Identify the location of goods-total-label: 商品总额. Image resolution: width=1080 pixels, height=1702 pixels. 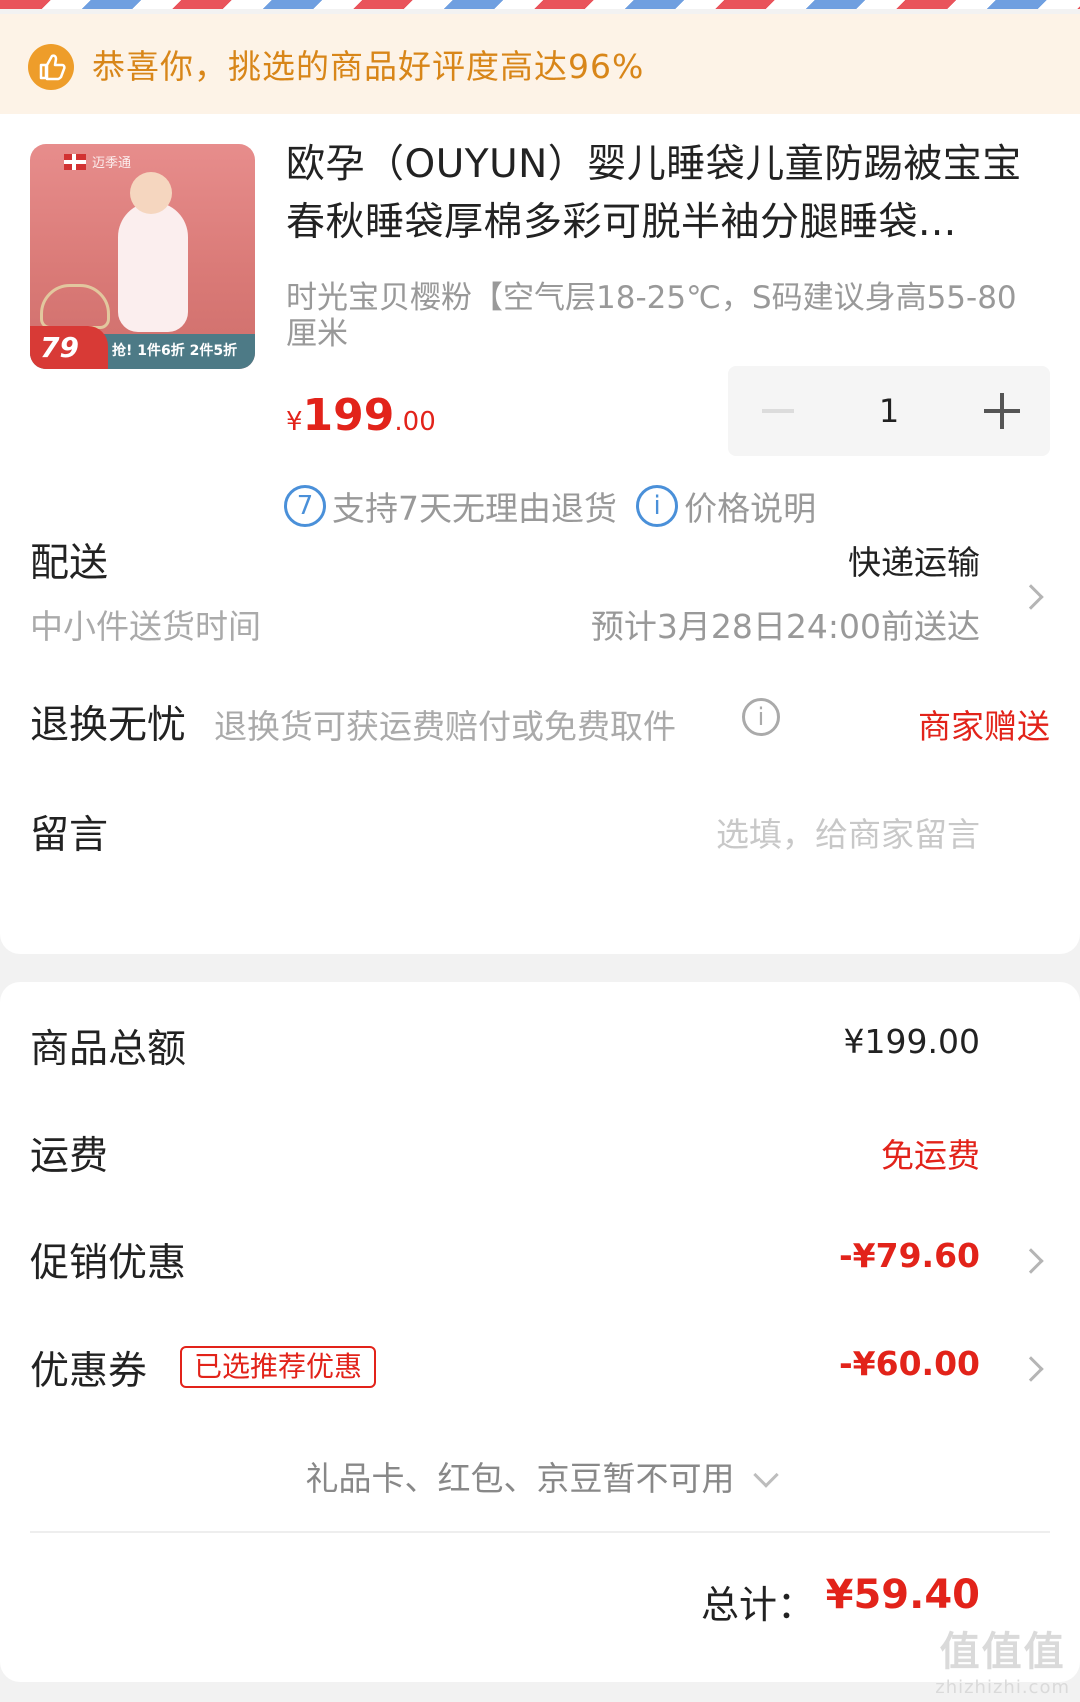
(108, 1049).